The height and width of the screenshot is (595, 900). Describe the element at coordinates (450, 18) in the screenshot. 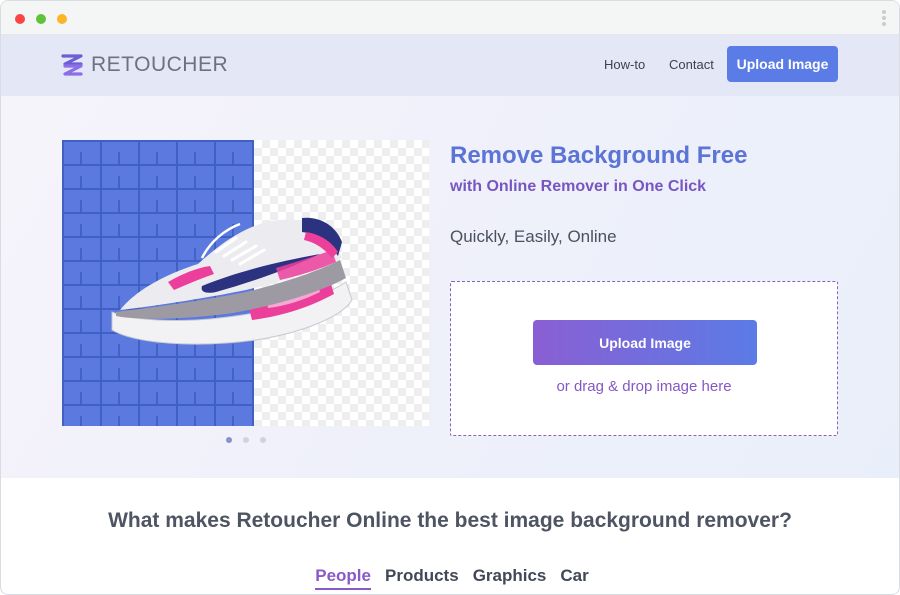

I see `window-titlebar` at that location.